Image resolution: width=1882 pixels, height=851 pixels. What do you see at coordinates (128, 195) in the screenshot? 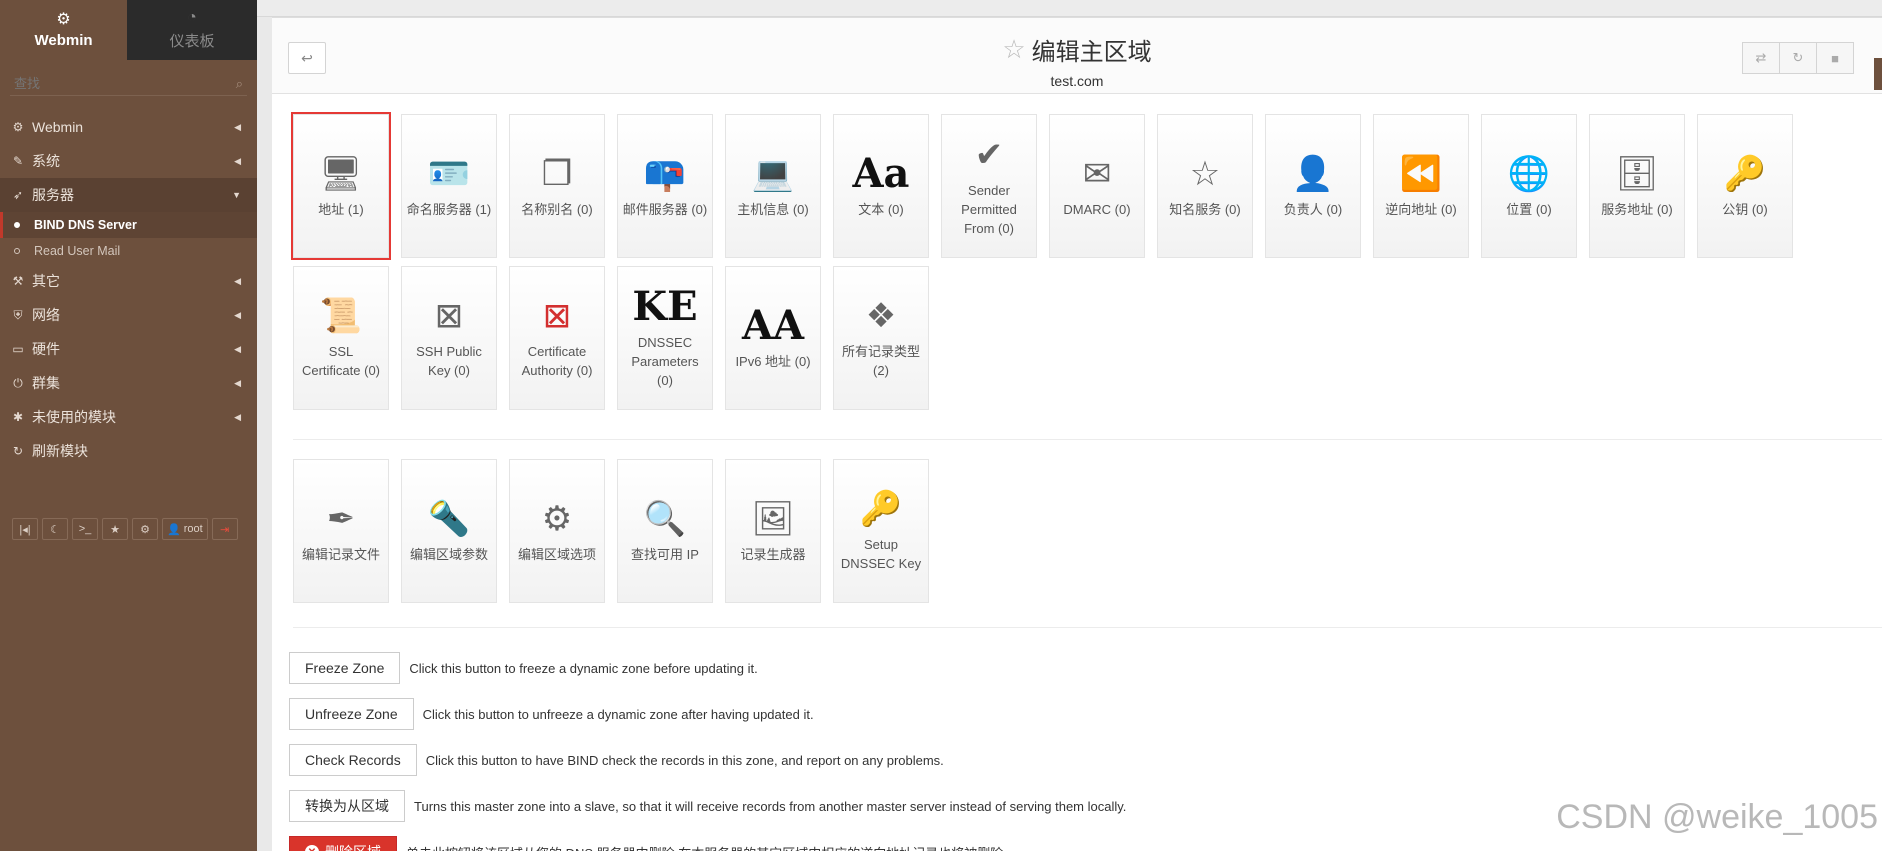
I see `sidebar-item-servers: ➶ 服务器 ▼` at bounding box center [128, 195].